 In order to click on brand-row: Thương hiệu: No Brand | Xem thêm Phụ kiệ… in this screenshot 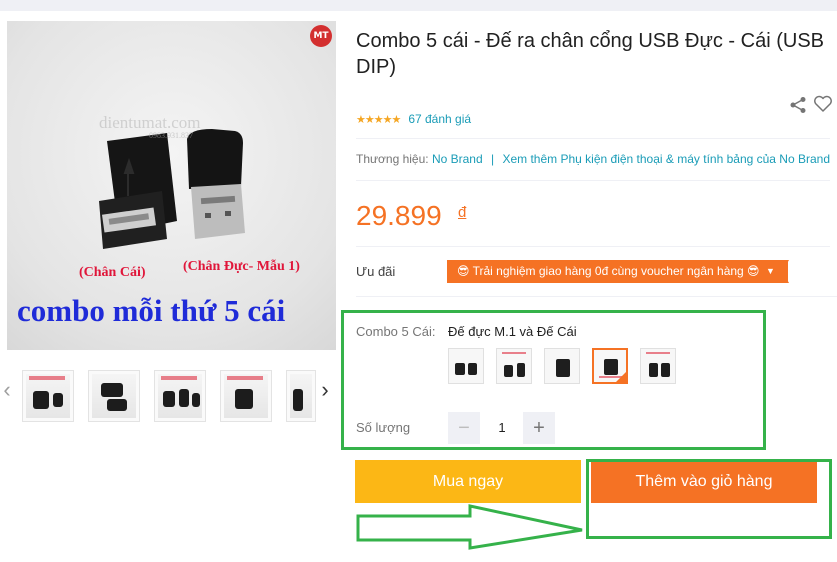, I will do `click(593, 159)`.